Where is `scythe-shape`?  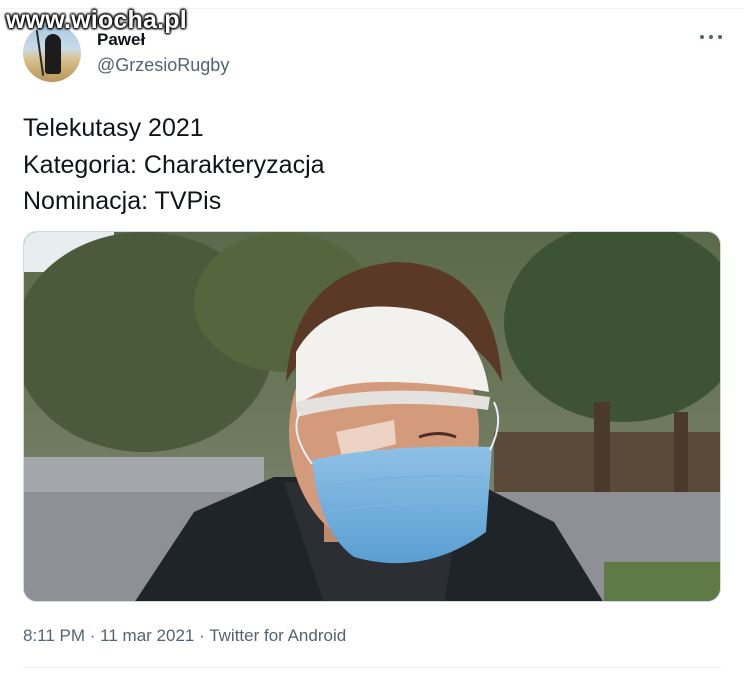
scythe-shape is located at coordinates (40, 53).